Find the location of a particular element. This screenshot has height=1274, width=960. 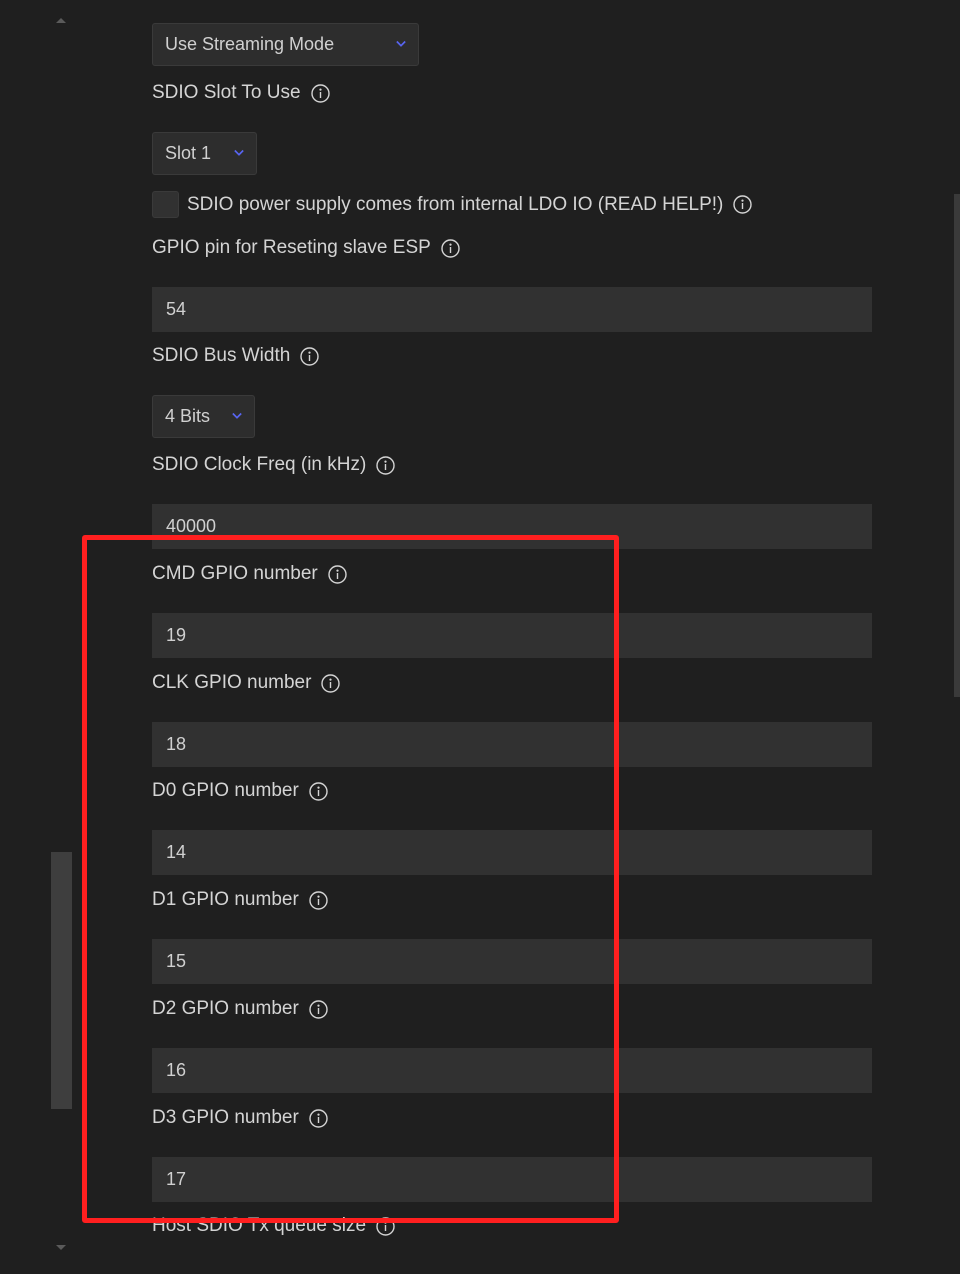

d1-gpio-label: D1 GPIO number is located at coordinates (240, 900).